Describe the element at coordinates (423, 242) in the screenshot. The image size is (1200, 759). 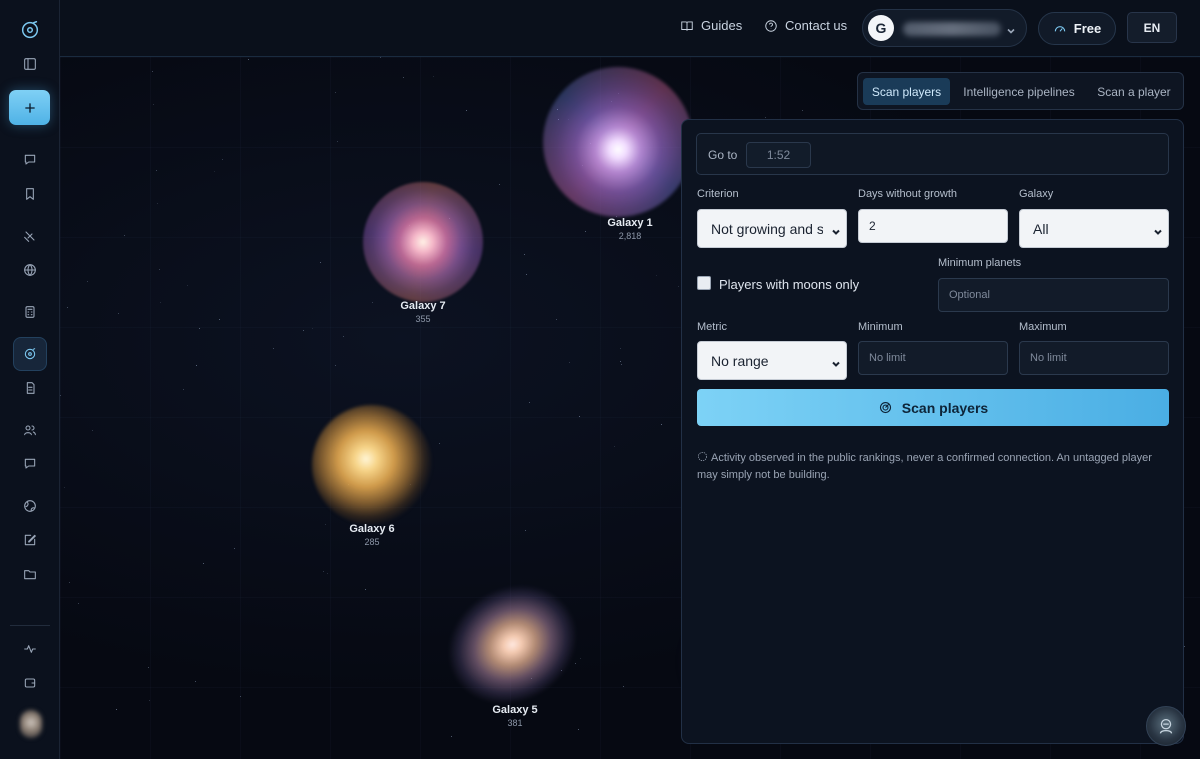
I see `galaxy-7-image` at that location.